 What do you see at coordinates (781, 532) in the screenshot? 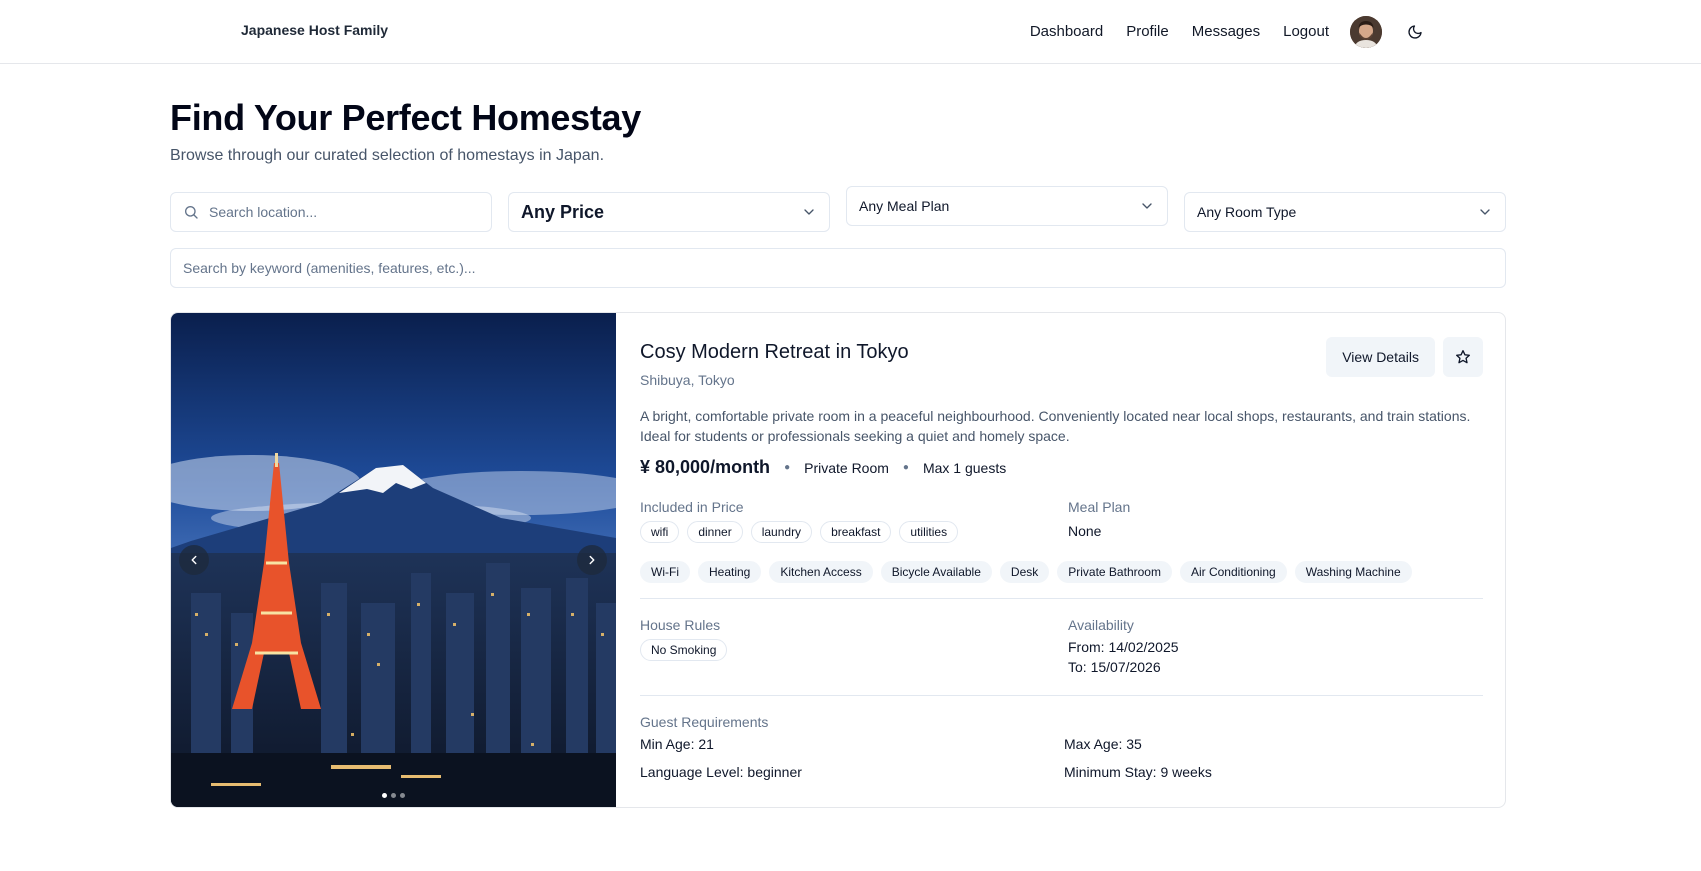
I see `included-tag: laundry` at bounding box center [781, 532].